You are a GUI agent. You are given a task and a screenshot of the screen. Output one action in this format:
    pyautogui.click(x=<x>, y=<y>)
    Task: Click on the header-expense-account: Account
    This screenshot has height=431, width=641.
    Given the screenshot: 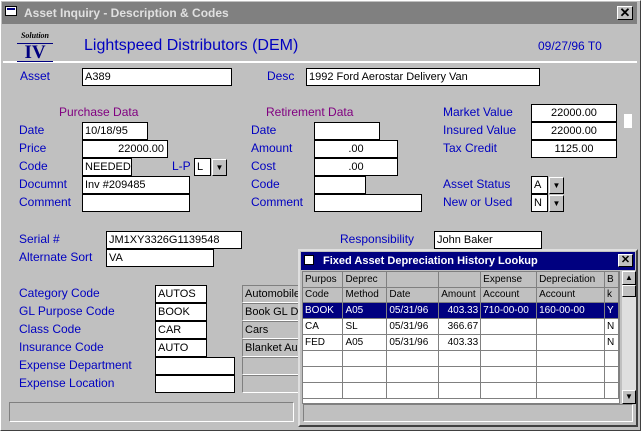 What is the action you would take?
    pyautogui.click(x=509, y=295)
    